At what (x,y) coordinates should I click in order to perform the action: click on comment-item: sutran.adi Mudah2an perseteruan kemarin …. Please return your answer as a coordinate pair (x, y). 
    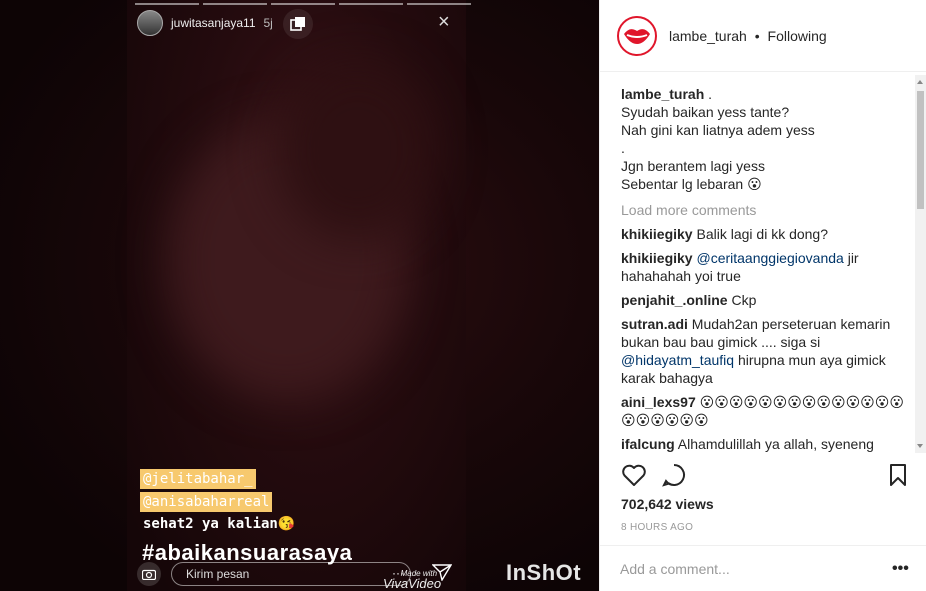
    Looking at the image, I should click on (766, 351).